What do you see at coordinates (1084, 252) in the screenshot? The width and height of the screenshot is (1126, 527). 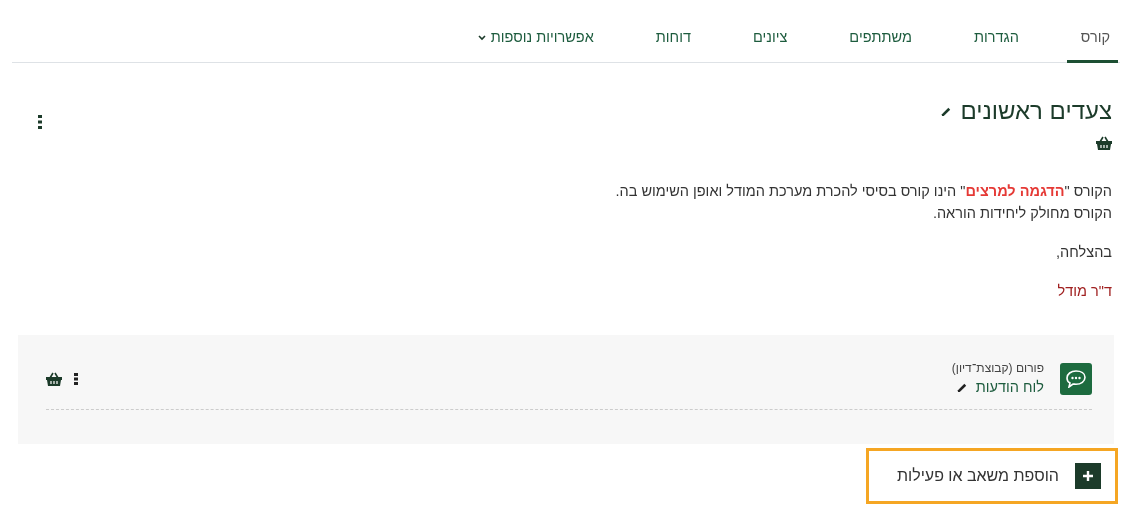 I see `greeting-text: בהצלחה,` at bounding box center [1084, 252].